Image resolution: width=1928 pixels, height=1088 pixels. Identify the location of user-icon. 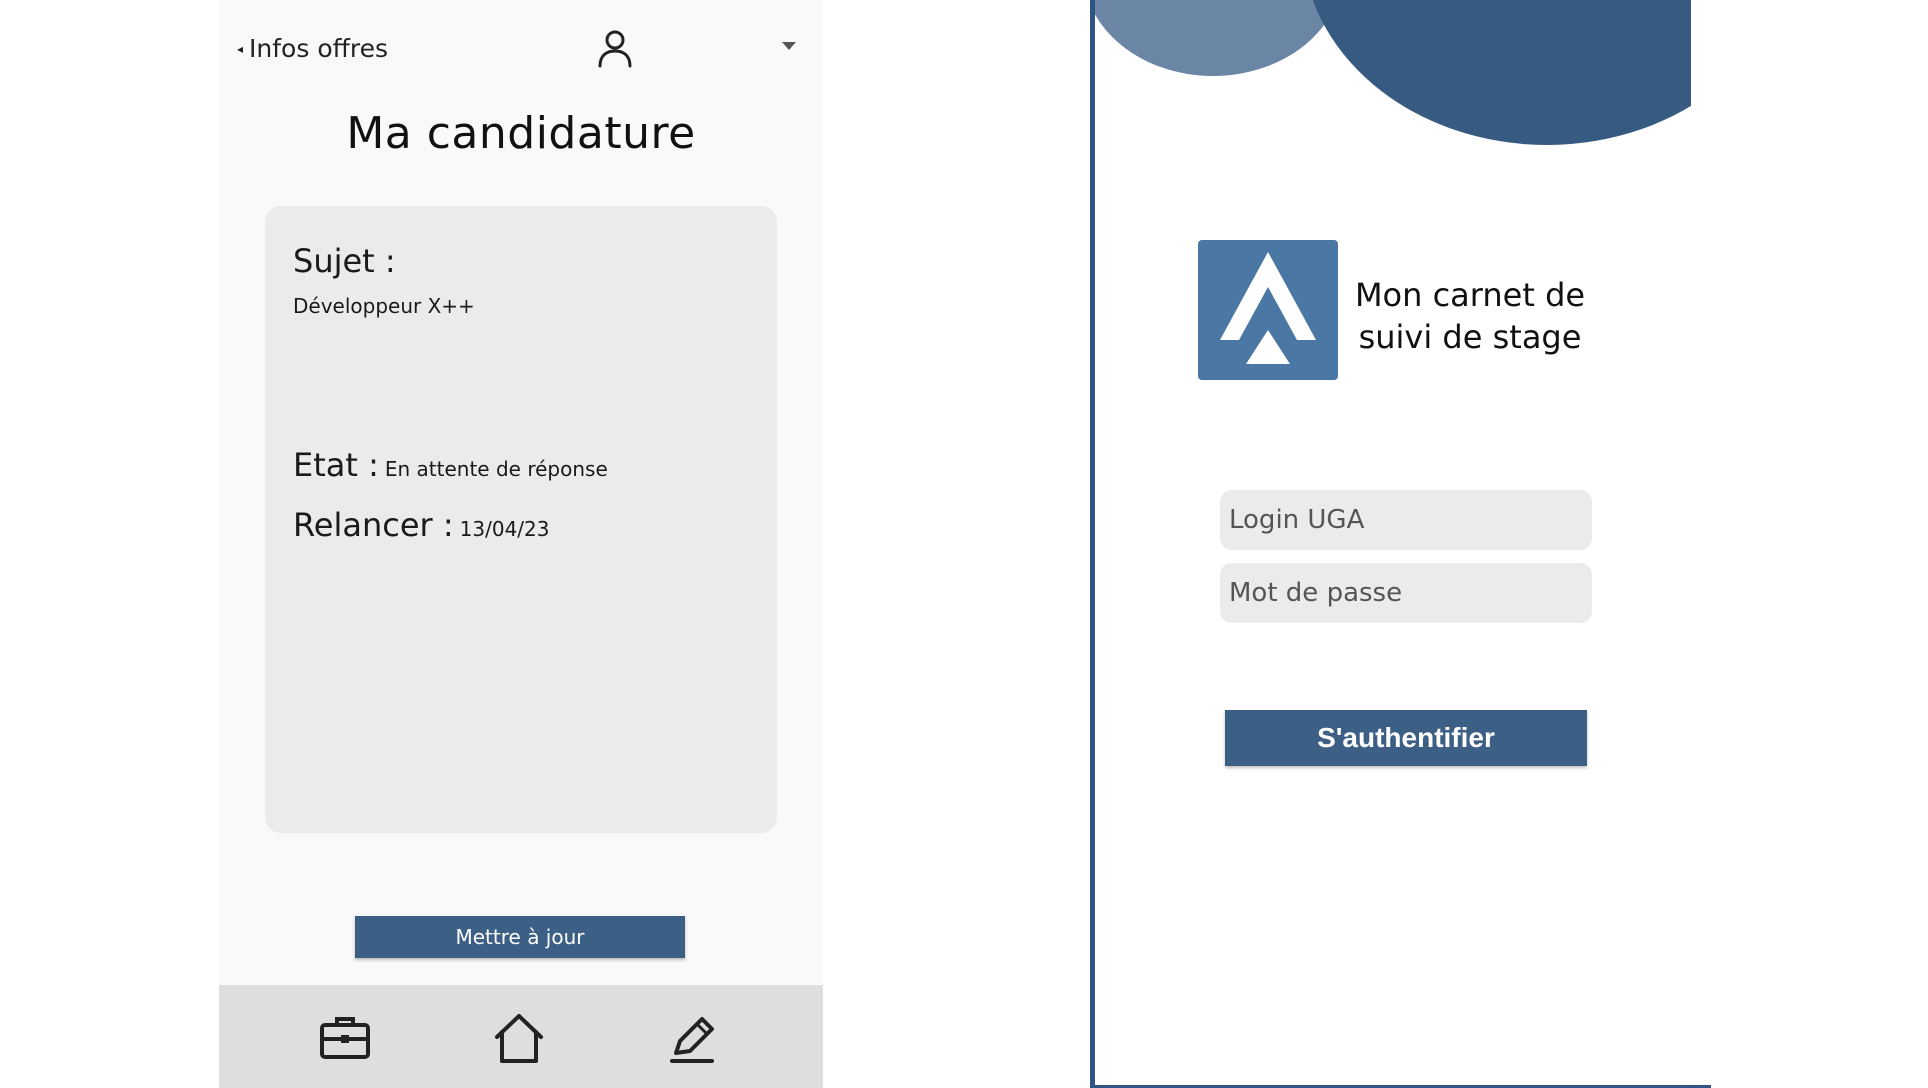
(615, 49).